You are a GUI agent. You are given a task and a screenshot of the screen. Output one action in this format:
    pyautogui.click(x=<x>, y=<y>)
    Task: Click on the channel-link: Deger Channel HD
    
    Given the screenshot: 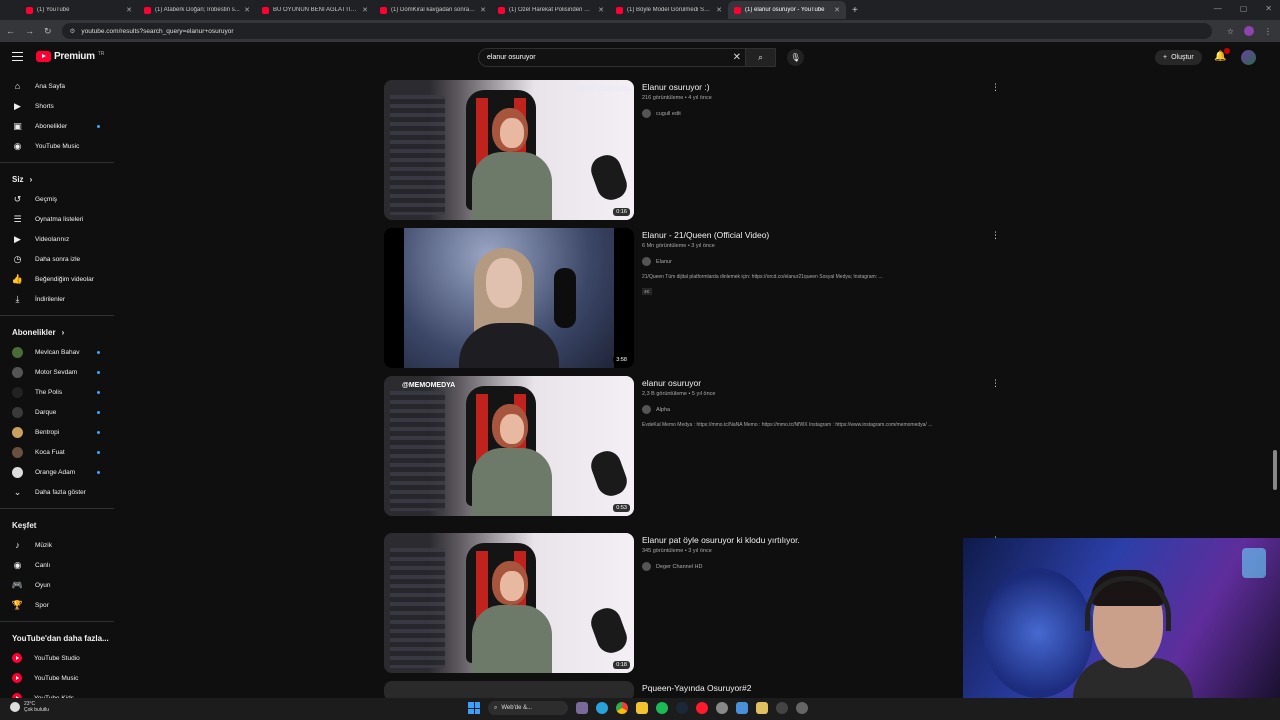 What is the action you would take?
    pyautogui.click(x=822, y=566)
    